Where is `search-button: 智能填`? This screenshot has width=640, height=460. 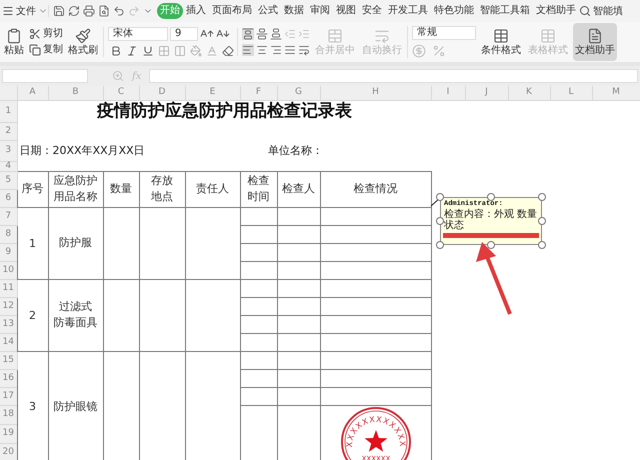 search-button: 智能填 is located at coordinates (601, 11).